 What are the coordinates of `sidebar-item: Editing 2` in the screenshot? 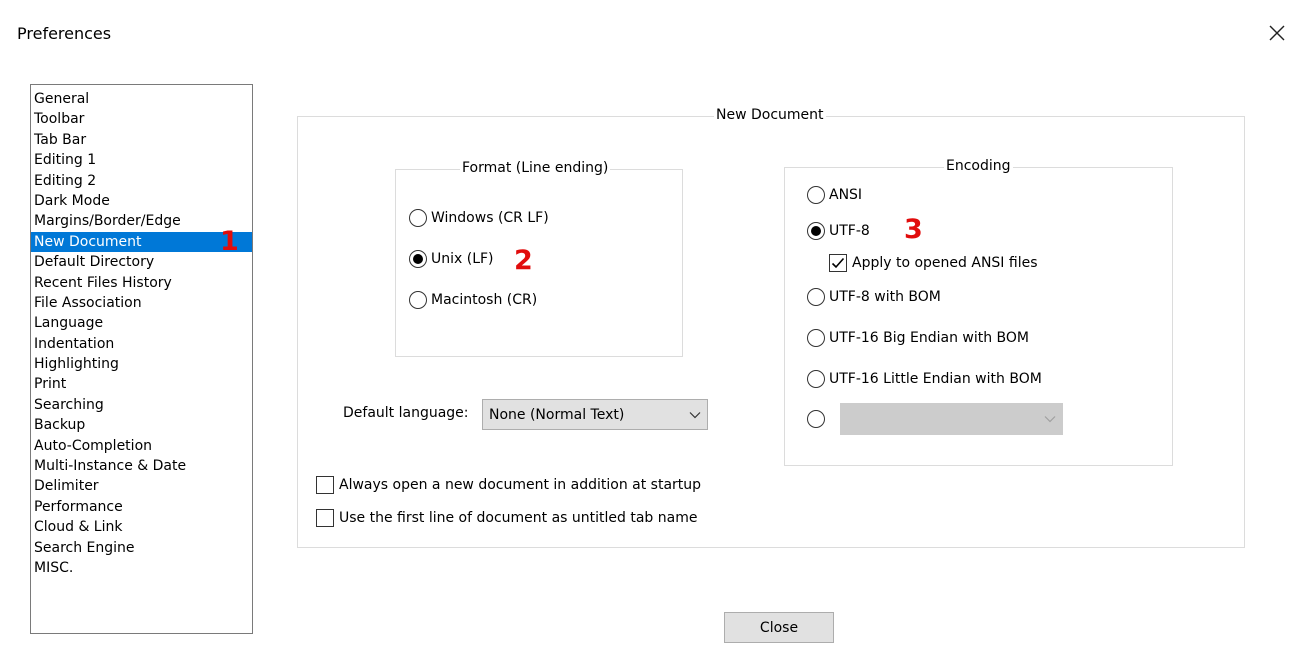 It's located at (141, 181).